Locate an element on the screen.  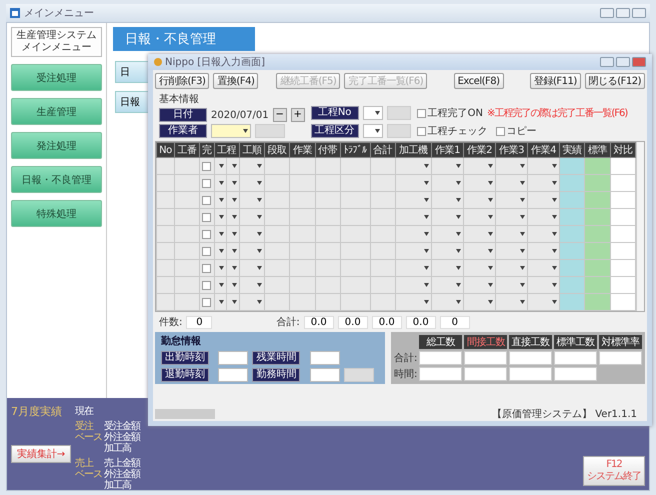
group-label: 受注 ベース is located at coordinates (88, 432).